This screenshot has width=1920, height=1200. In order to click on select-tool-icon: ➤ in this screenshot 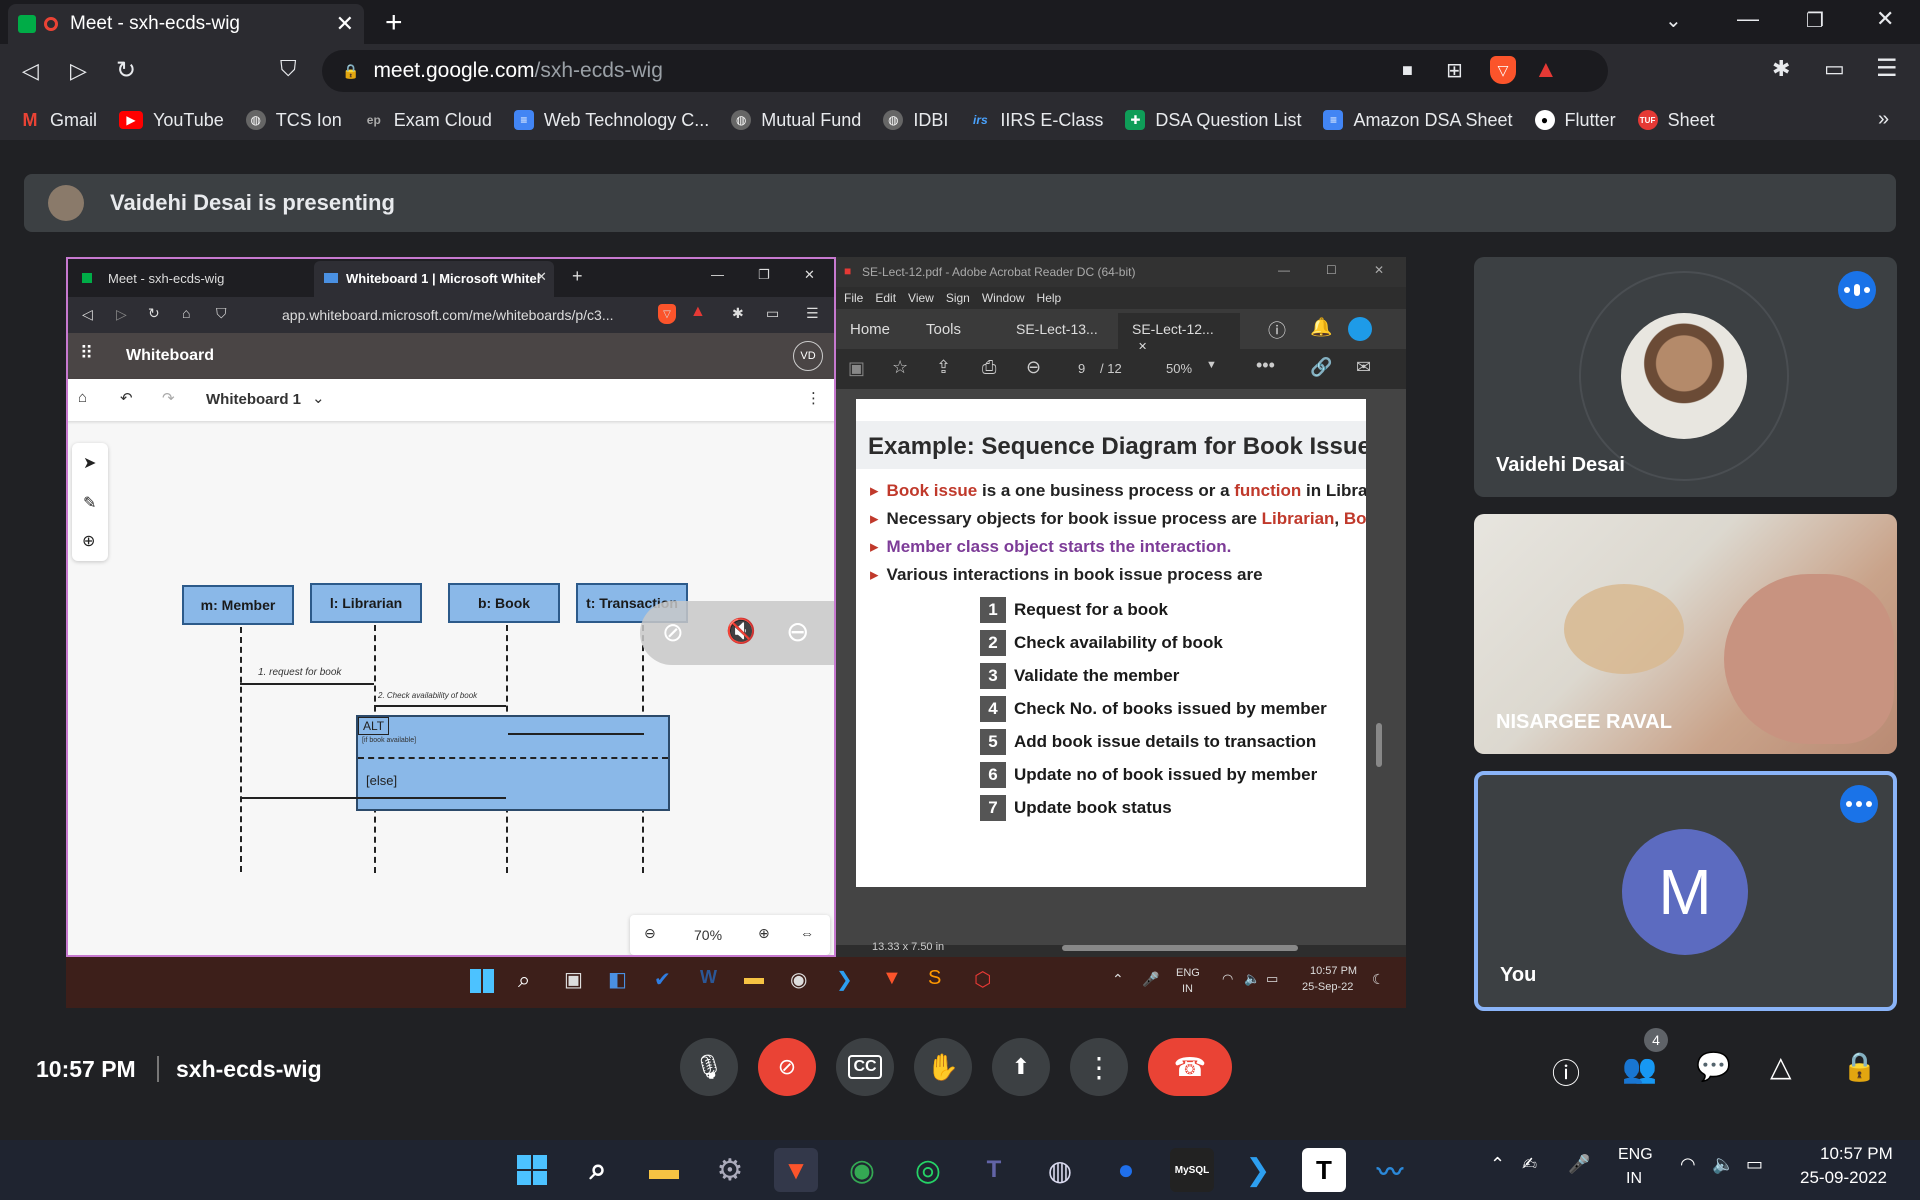, I will do `click(89, 463)`.